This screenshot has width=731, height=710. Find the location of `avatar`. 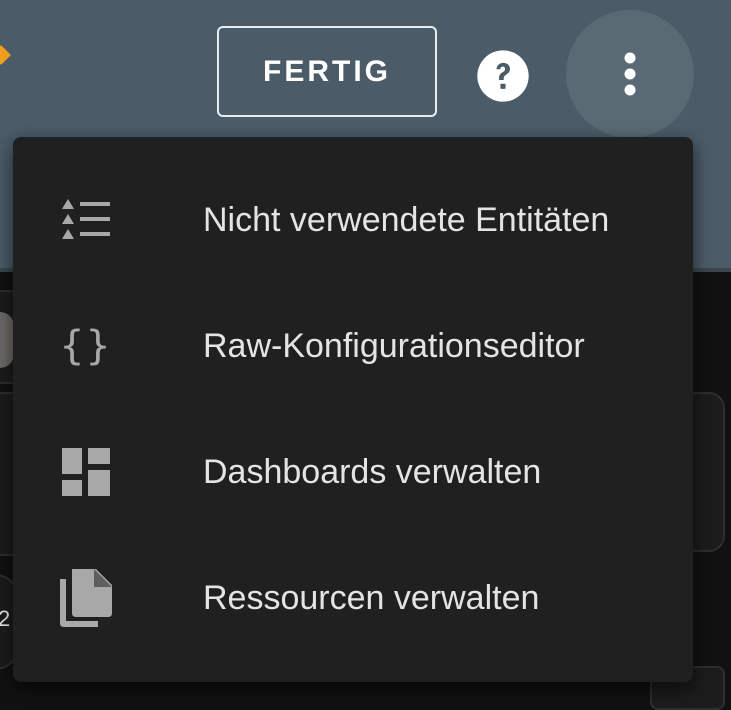

avatar is located at coordinates (7, 340).